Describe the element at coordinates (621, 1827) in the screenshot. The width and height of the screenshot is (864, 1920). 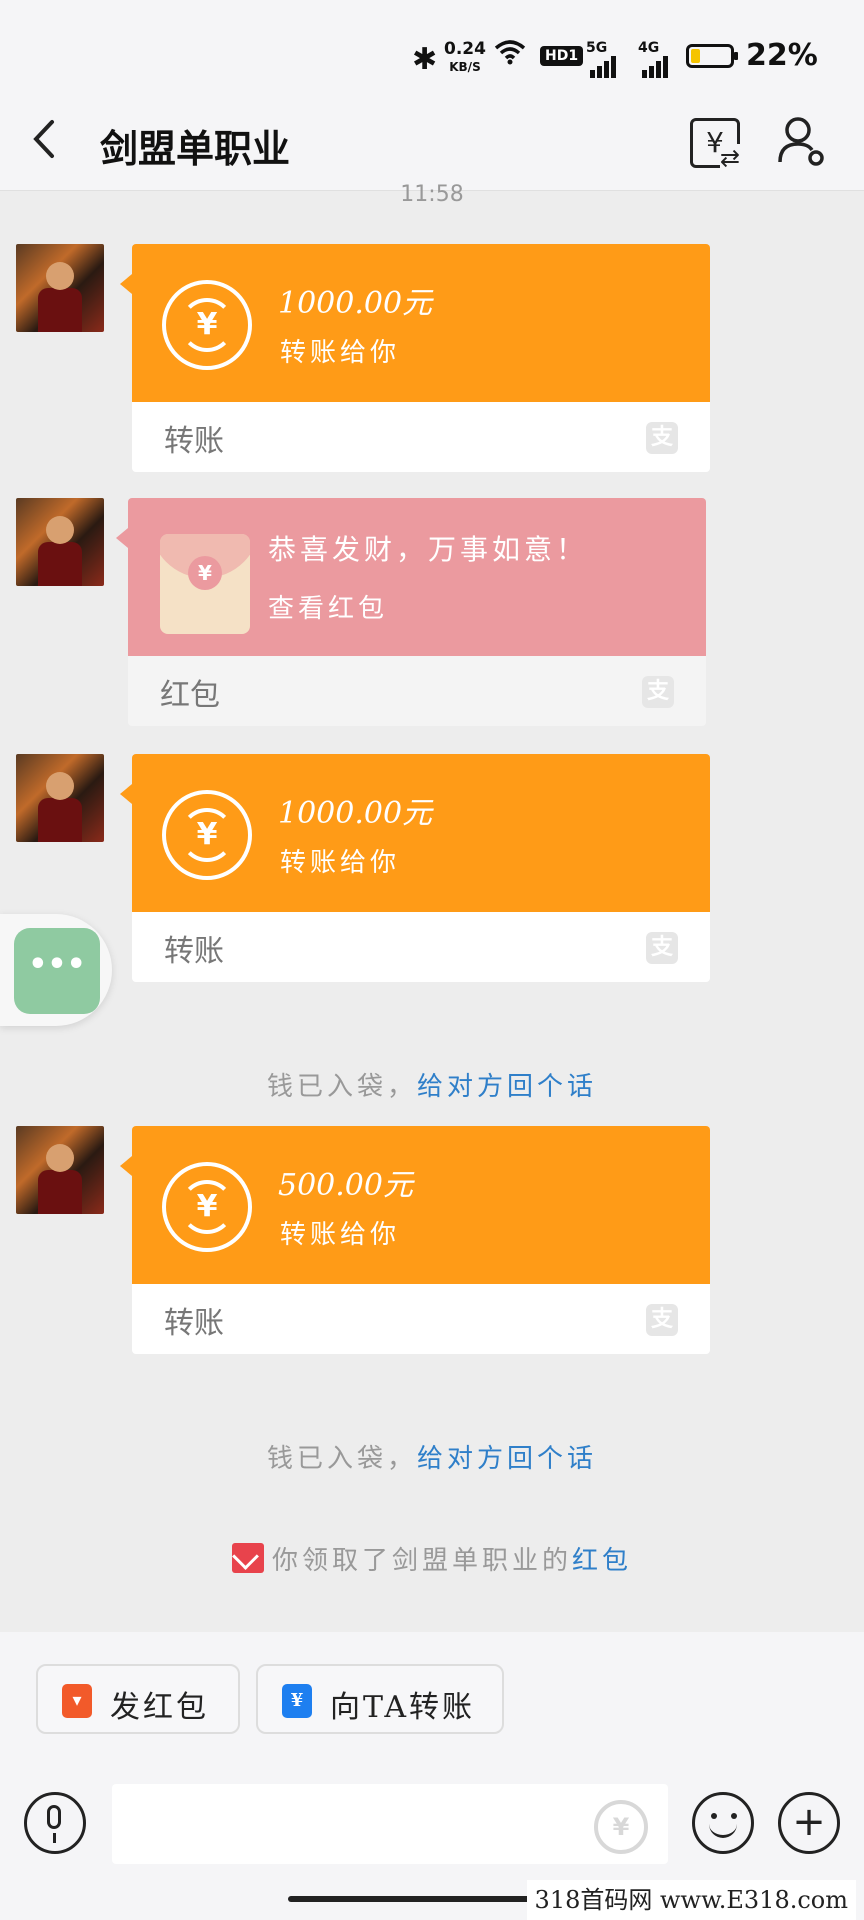
I see `transfer-shortcut-icon: ¥` at that location.